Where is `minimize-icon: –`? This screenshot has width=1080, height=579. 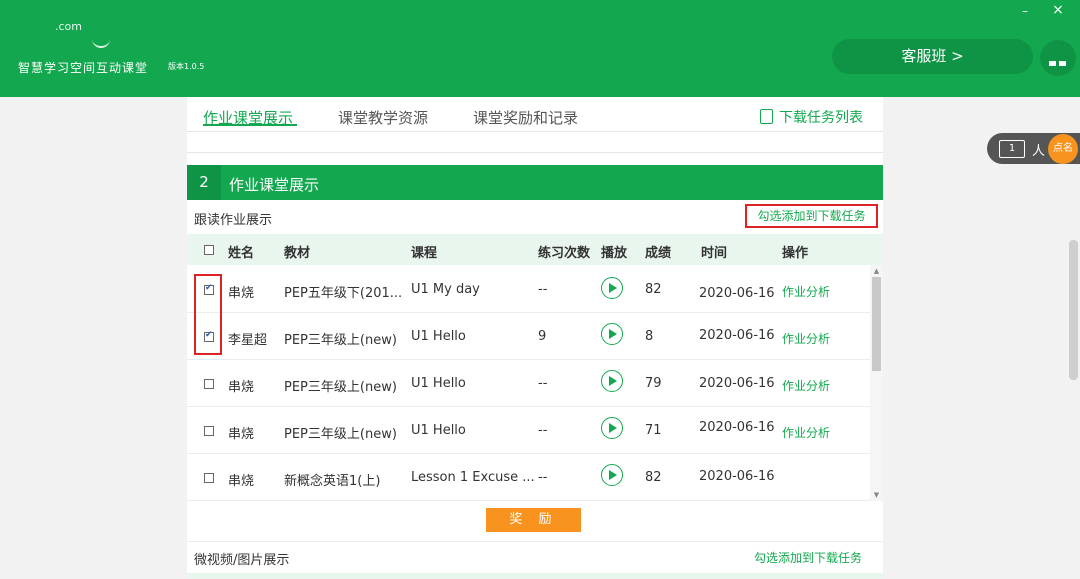
minimize-icon: – is located at coordinates (1025, 11).